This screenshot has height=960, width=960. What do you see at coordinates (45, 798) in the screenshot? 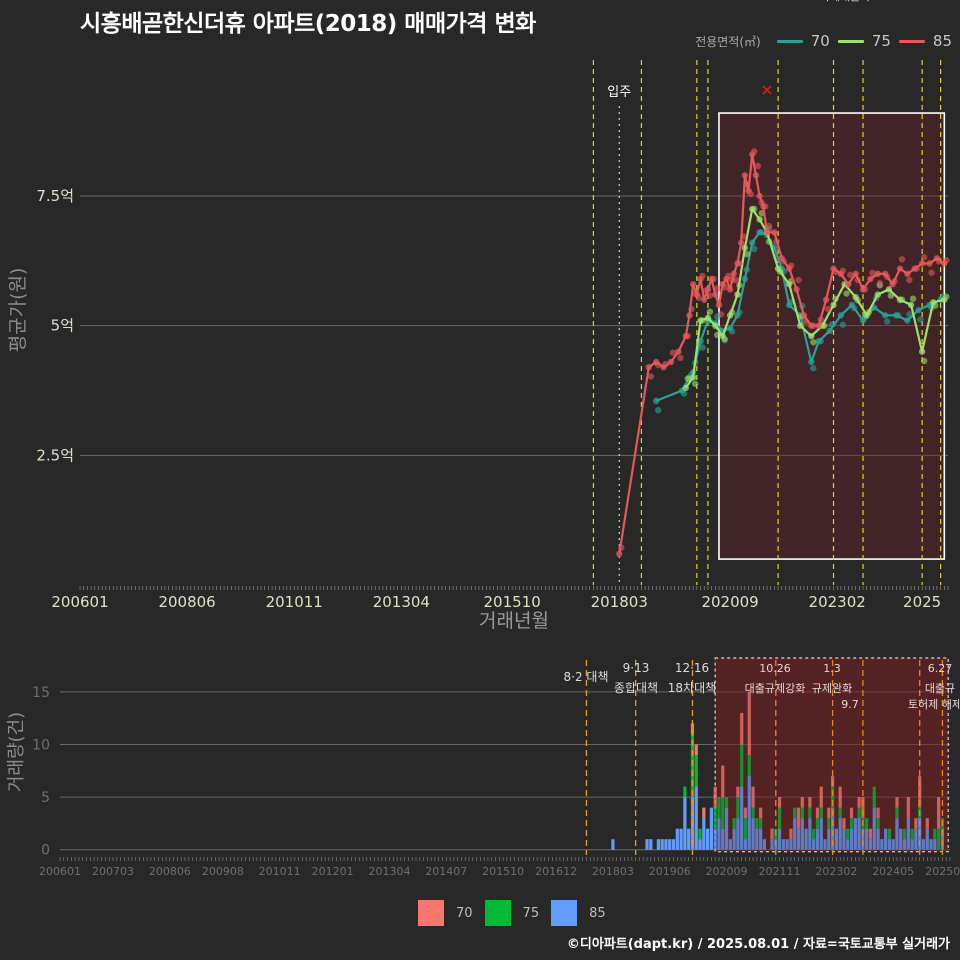
I see `bottom-y-tick-label: 5` at bounding box center [45, 798].